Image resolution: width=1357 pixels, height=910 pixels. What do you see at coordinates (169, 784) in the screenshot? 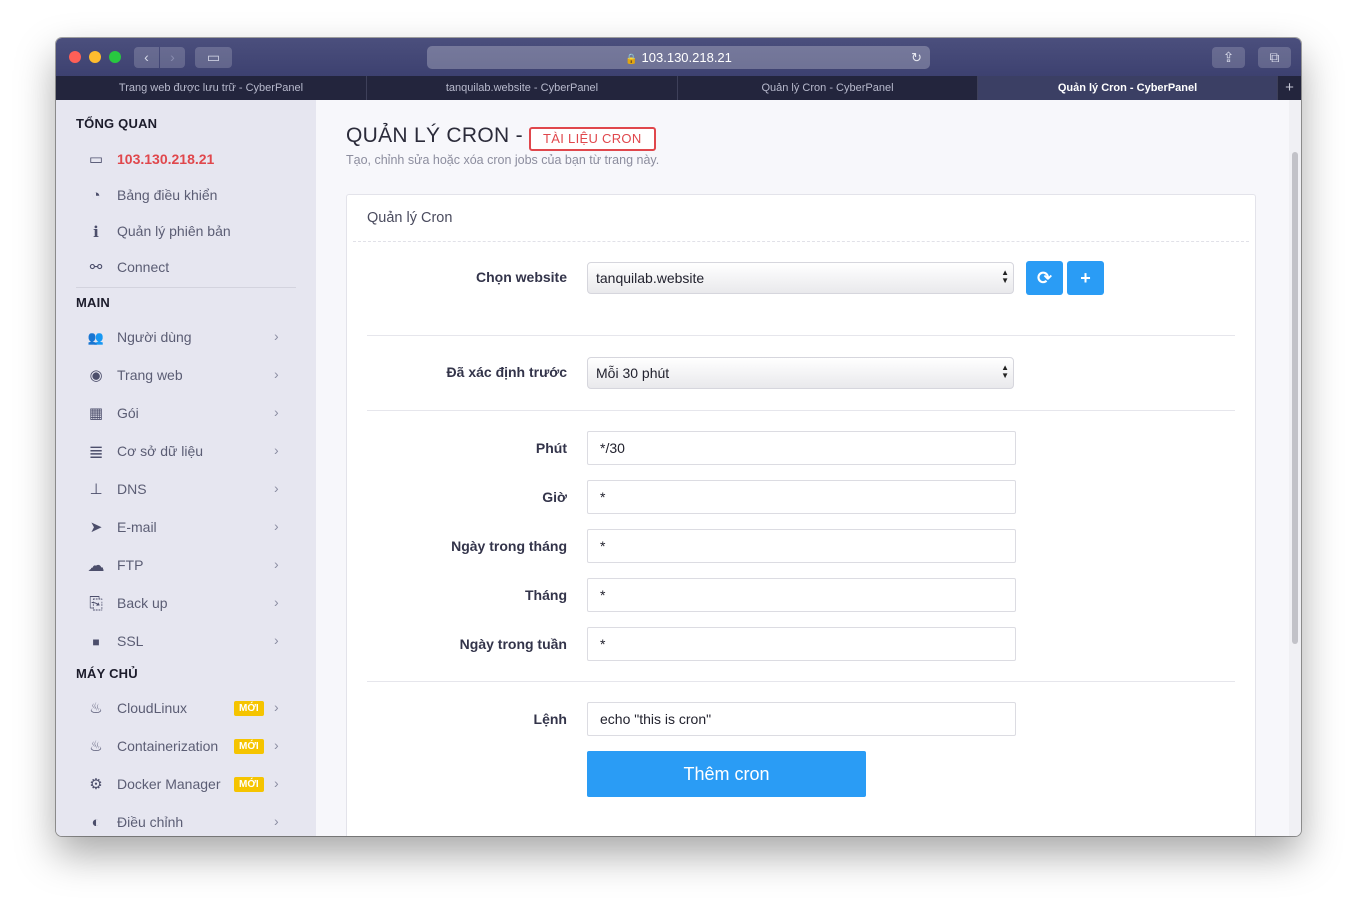
I see `sidebar-item-label: Docker Manager` at bounding box center [169, 784].